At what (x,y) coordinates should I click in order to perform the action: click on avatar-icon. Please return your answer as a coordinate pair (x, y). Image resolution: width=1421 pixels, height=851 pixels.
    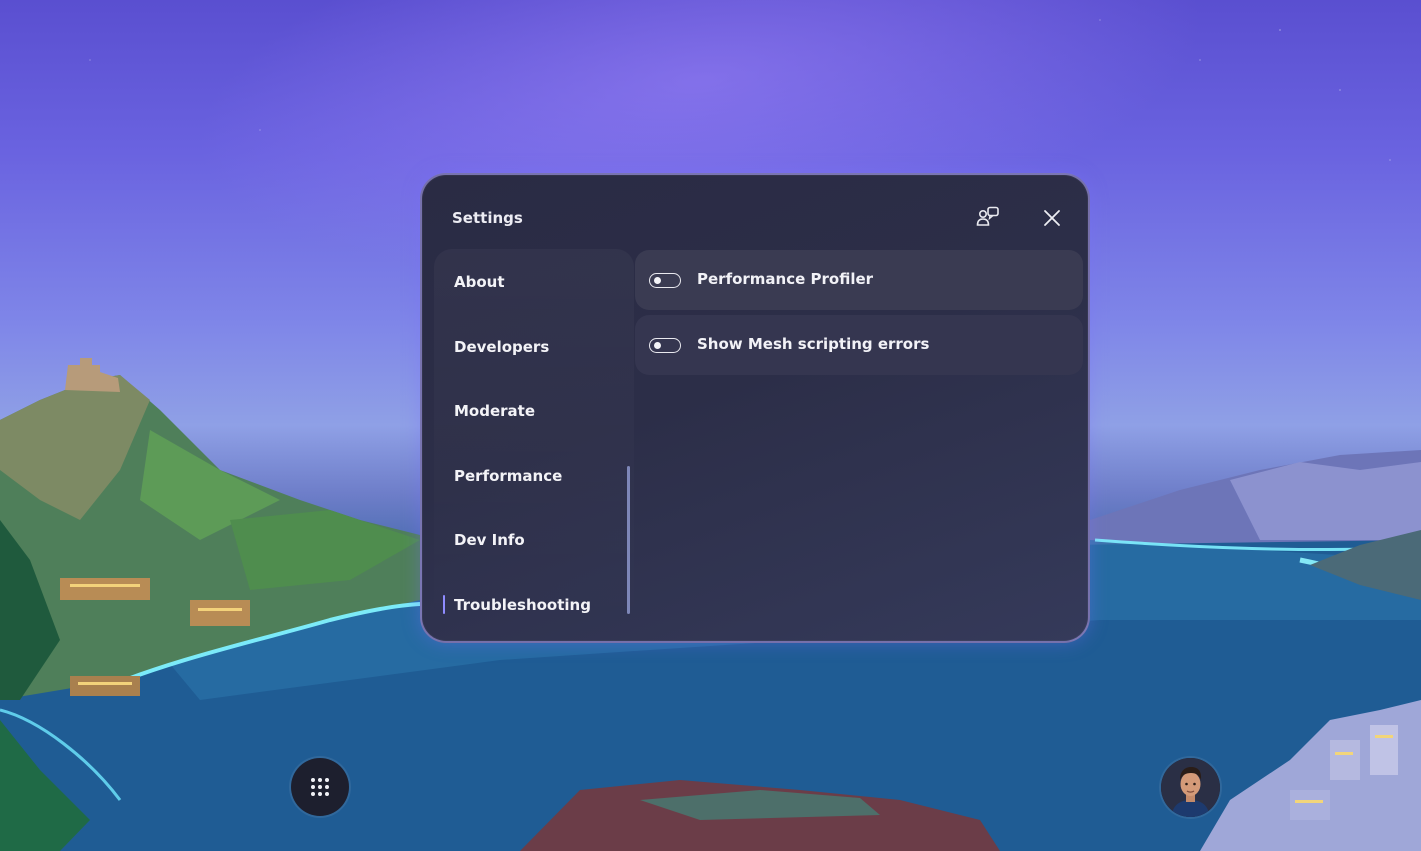
    Looking at the image, I should click on (1190, 787).